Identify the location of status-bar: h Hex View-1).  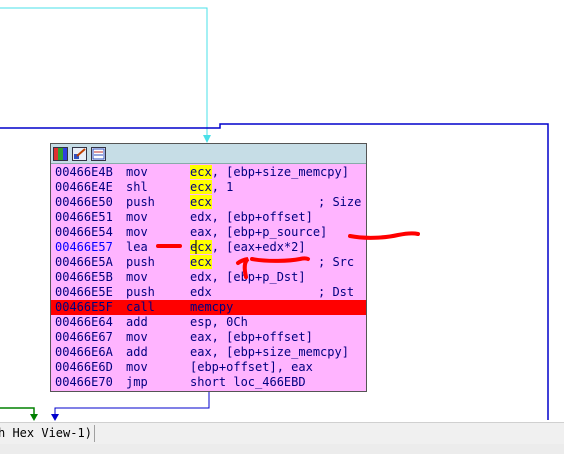
(282, 433).